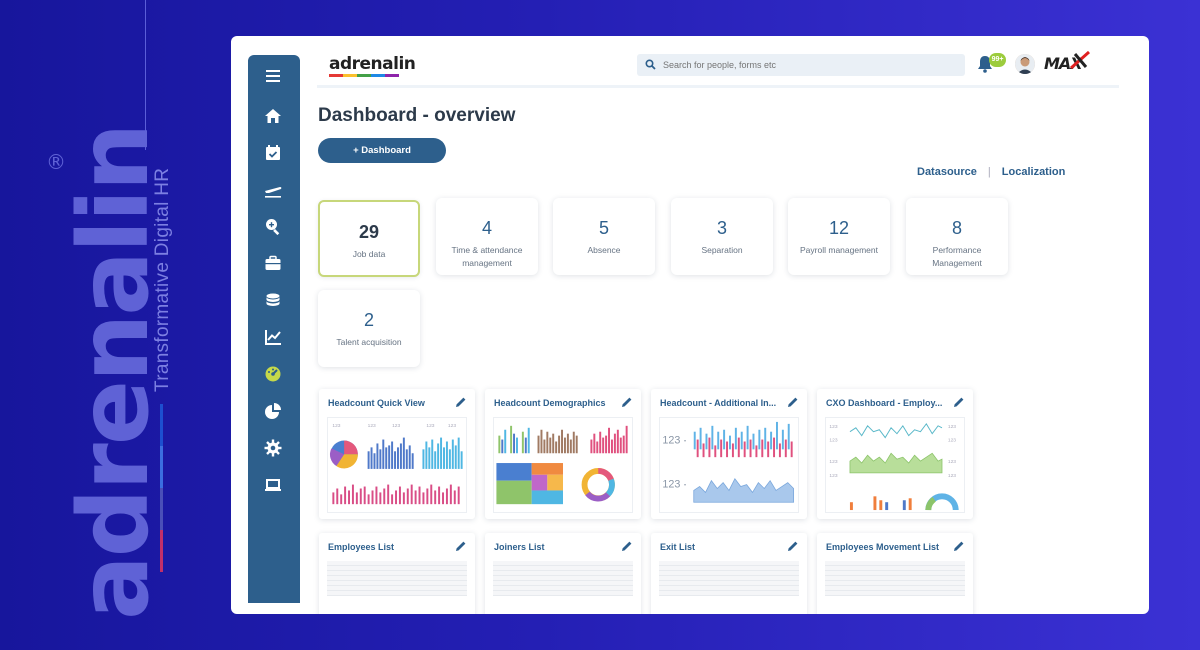 This screenshot has width=1200, height=650. What do you see at coordinates (161, 488) in the screenshot?
I see `brand-color-bars` at bounding box center [161, 488].